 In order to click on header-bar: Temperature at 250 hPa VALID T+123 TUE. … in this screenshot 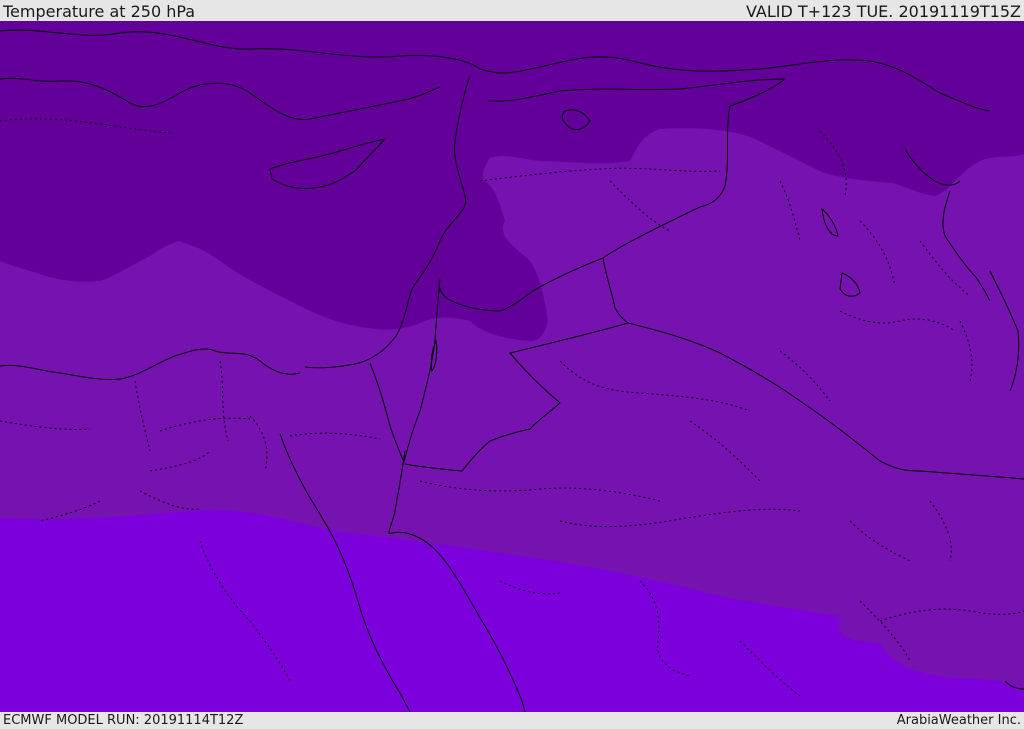, I will do `click(512, 10)`.